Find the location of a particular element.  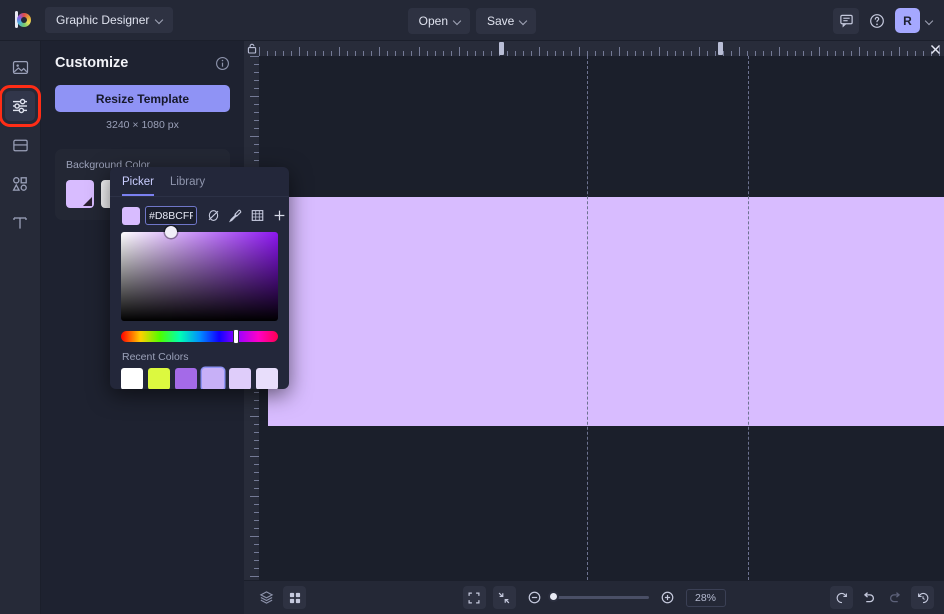

tab-library: Library is located at coordinates (187, 186).